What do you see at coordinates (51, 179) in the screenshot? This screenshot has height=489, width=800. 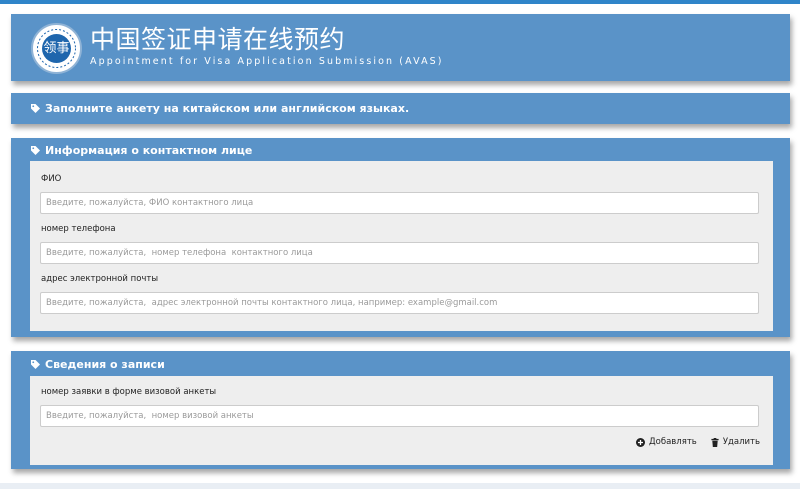 I see `full-name-label: ФИО` at bounding box center [51, 179].